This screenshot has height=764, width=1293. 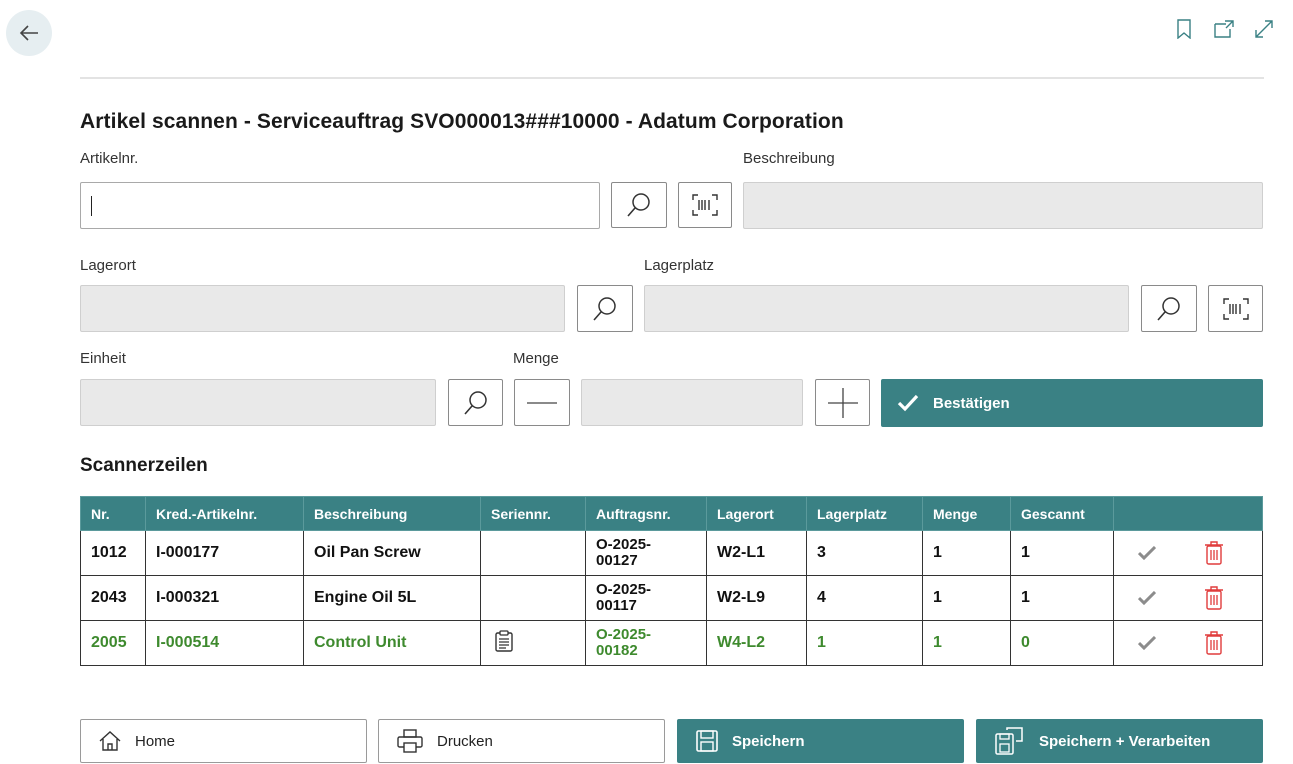 I want to click on location-label: Lagerort, so click(x=108, y=265).